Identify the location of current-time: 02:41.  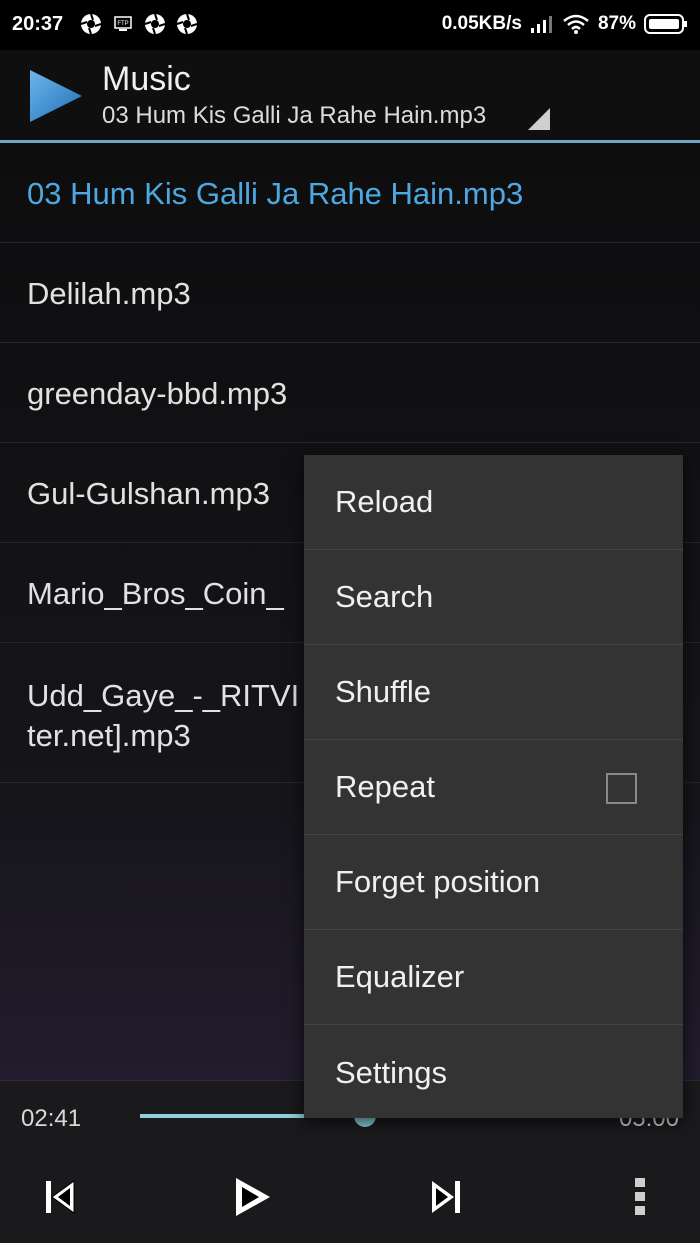
(51, 1118).